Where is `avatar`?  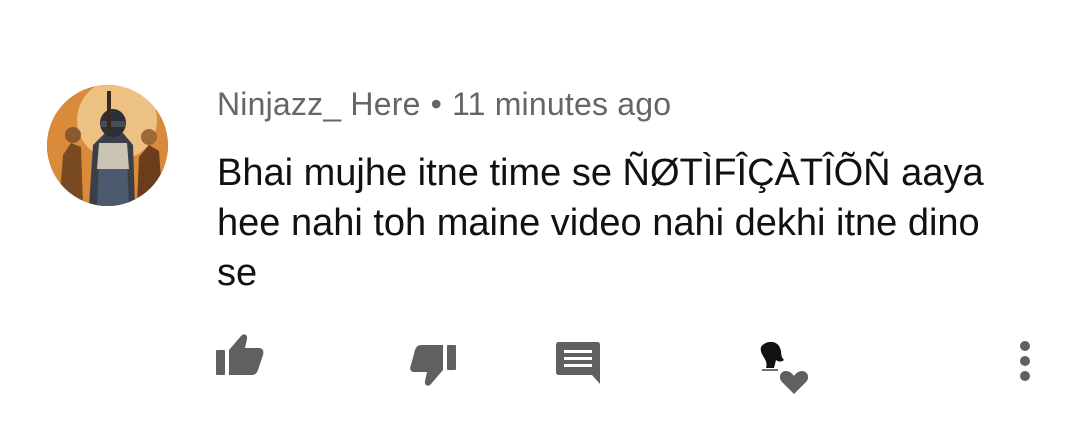 avatar is located at coordinates (107, 145).